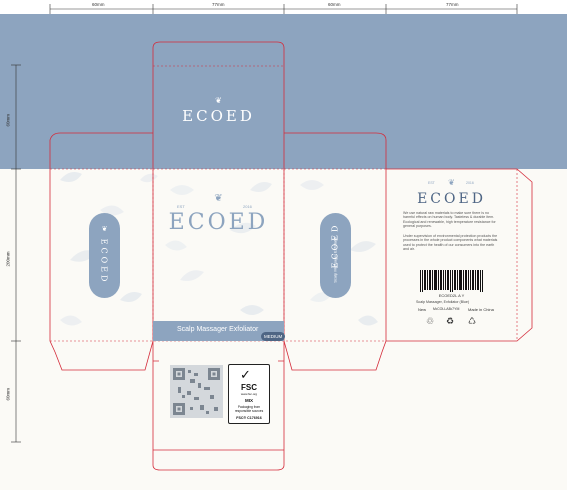 This screenshot has width=567, height=490. What do you see at coordinates (218, 4) in the screenshot?
I see `dim-label-top-2: 77mm` at bounding box center [218, 4].